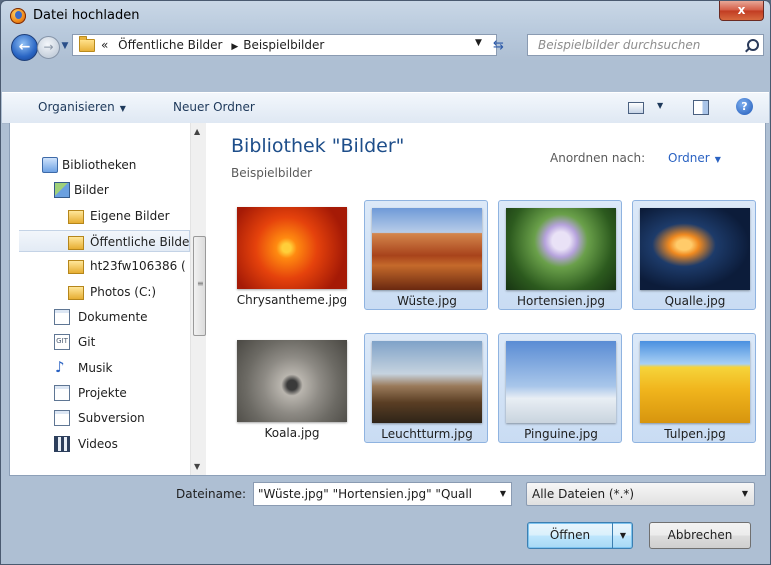 Image resolution: width=771 pixels, height=565 pixels. Describe the element at coordinates (199, 286) in the screenshot. I see `scrollbar-thumb: ≡` at that location.